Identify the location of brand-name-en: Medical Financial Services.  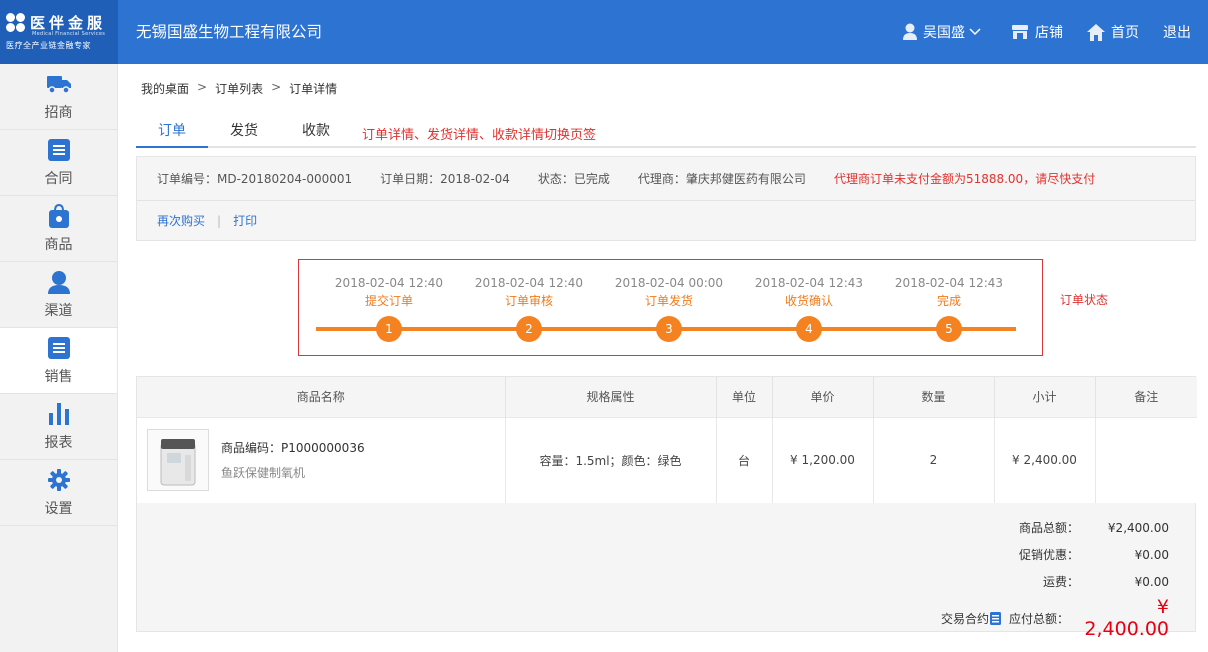
(69, 34).